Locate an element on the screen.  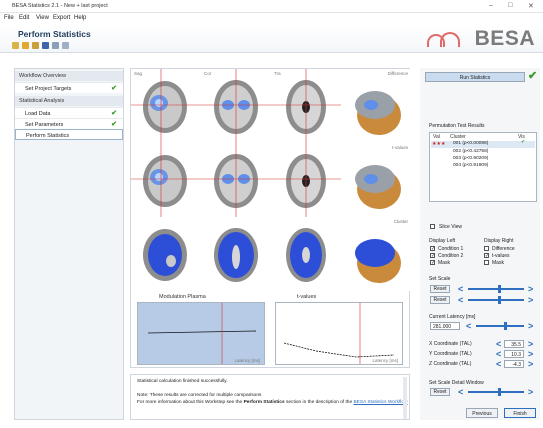
menu-edit: Edit is located at coordinates (24, 18).